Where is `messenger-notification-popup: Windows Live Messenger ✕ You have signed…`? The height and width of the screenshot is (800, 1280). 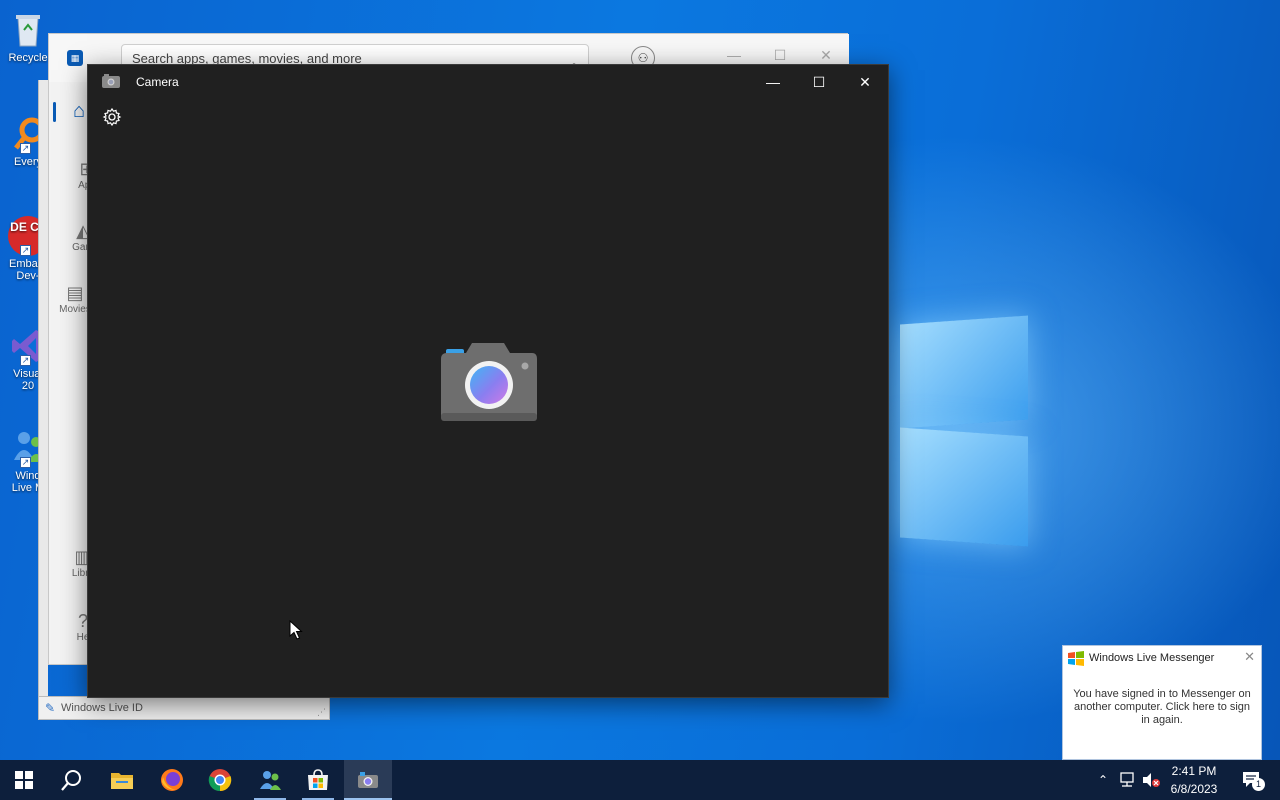 messenger-notification-popup: Windows Live Messenger ✕ You have signed… is located at coordinates (1162, 702).